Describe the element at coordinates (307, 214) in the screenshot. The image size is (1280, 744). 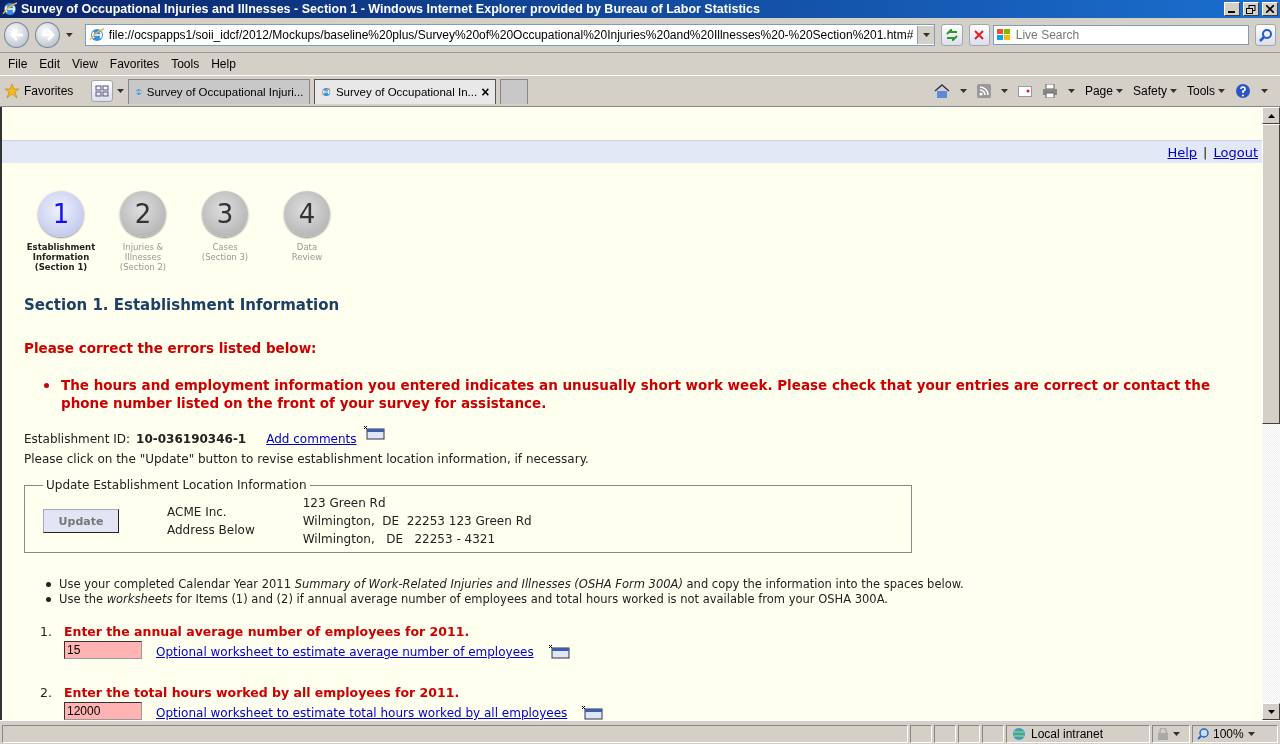
I see `step-button: 4` at that location.